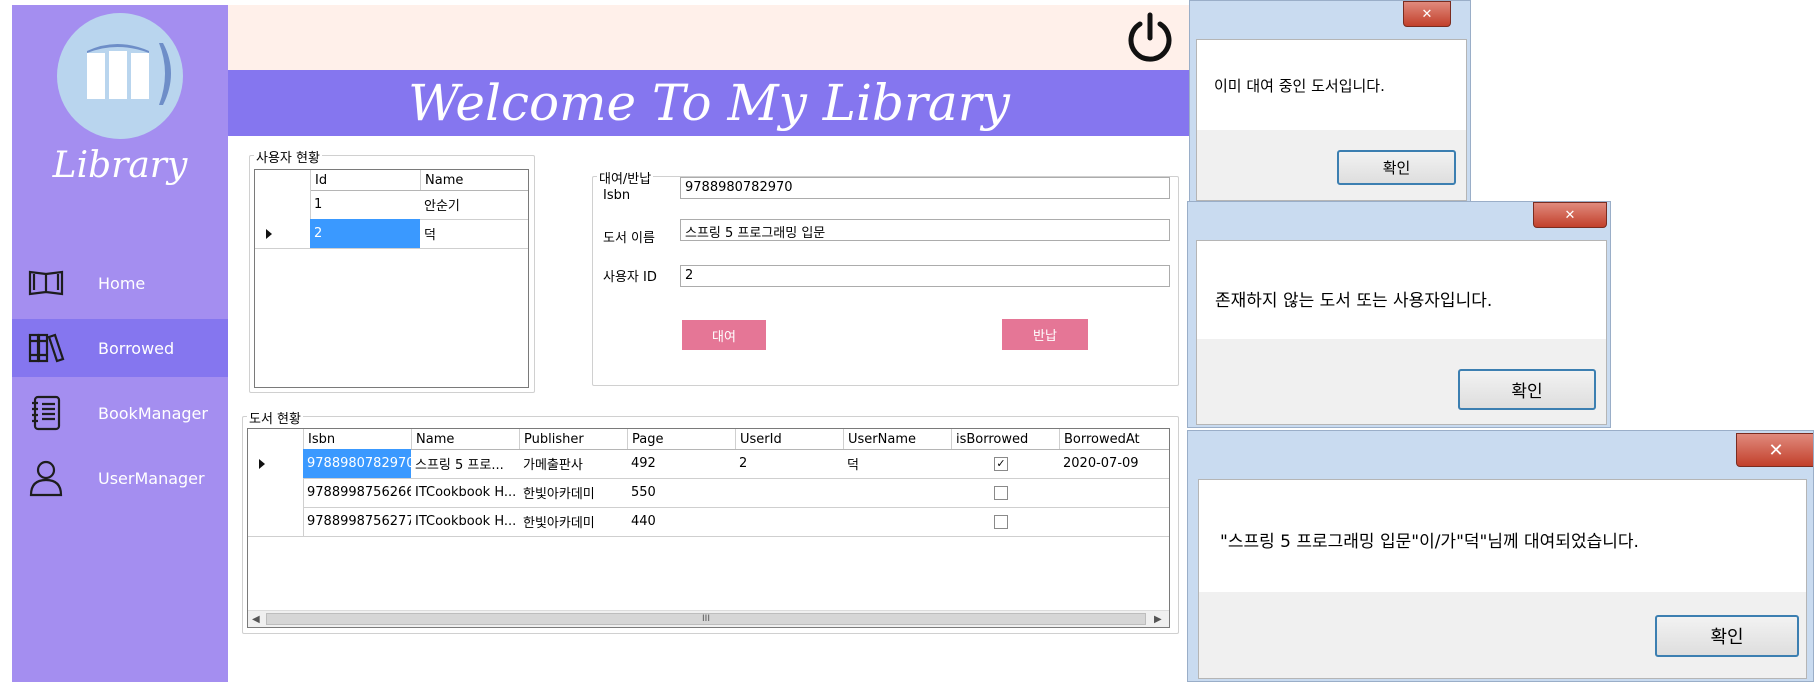  I want to click on table-row: 2 덕, so click(391, 234).